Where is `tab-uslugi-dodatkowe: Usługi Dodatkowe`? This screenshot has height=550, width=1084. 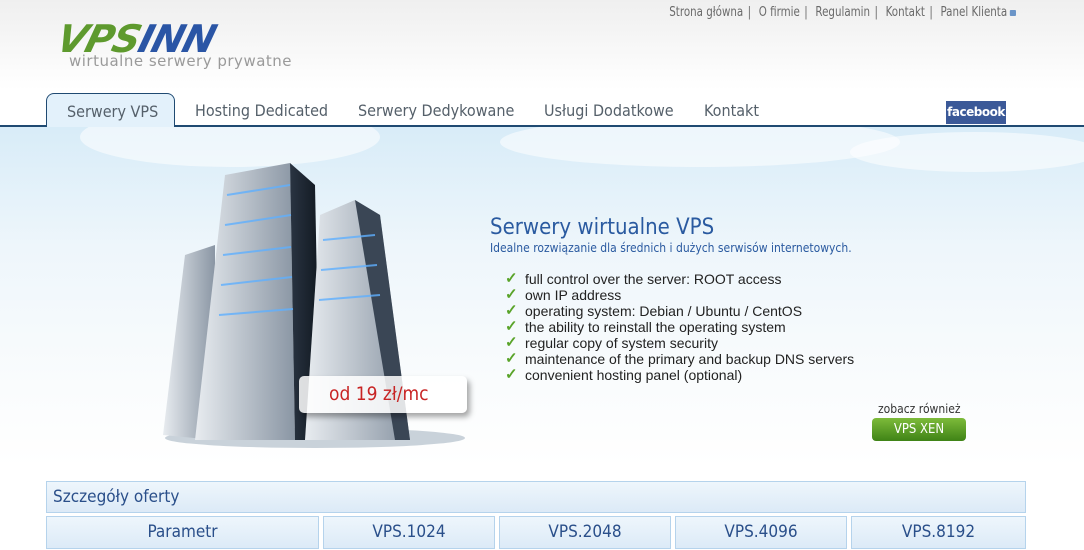 tab-uslugi-dodatkowe: Usługi Dodatkowe is located at coordinates (609, 110).